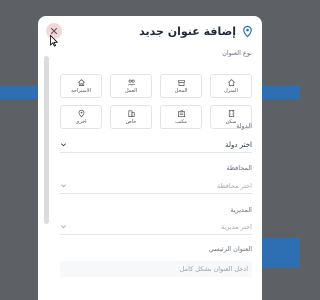 Image resolution: width=320 pixels, height=300 pixels. I want to click on address-type-private: خاص, so click(131, 117).